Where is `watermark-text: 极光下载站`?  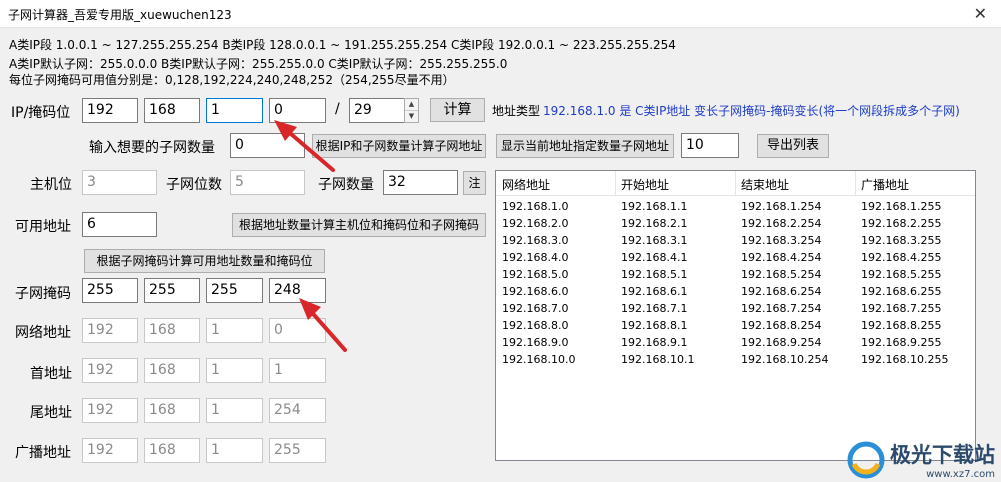
watermark-text: 极光下载站 is located at coordinates (942, 455).